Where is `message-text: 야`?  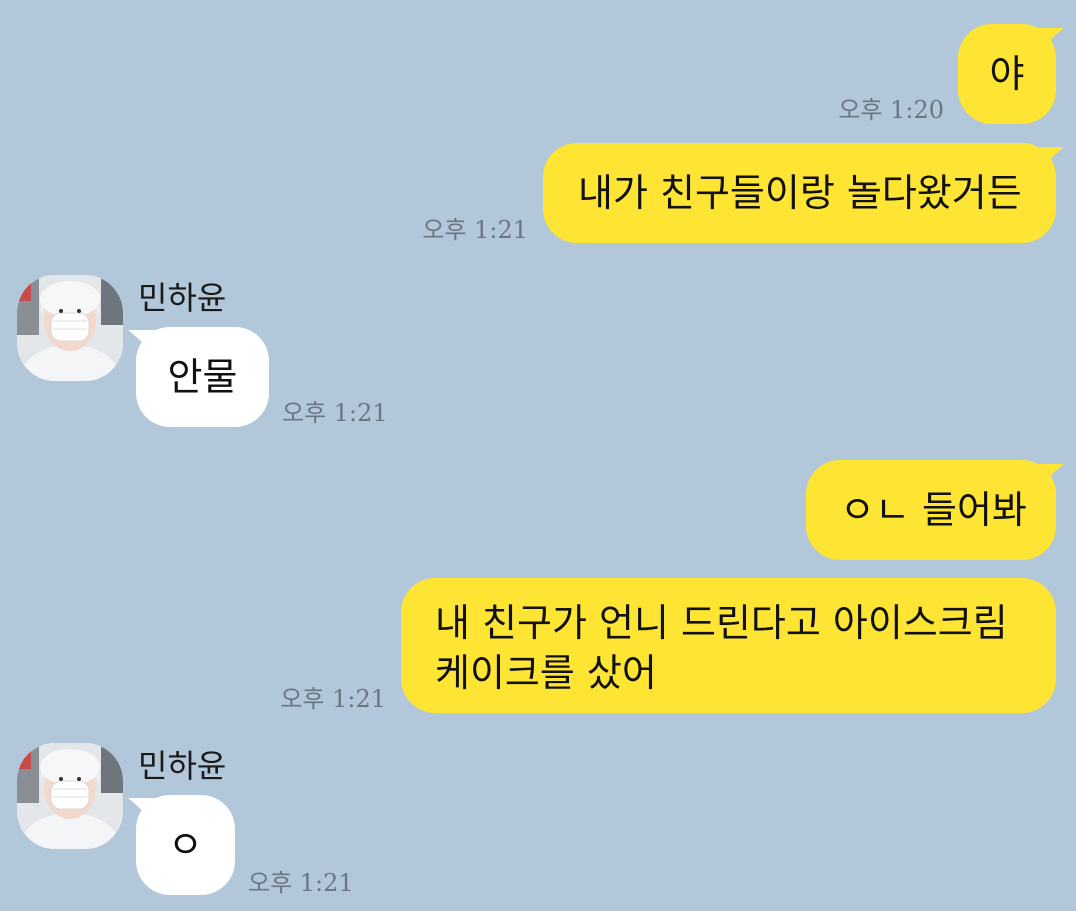
message-text: 야 is located at coordinates (1007, 74).